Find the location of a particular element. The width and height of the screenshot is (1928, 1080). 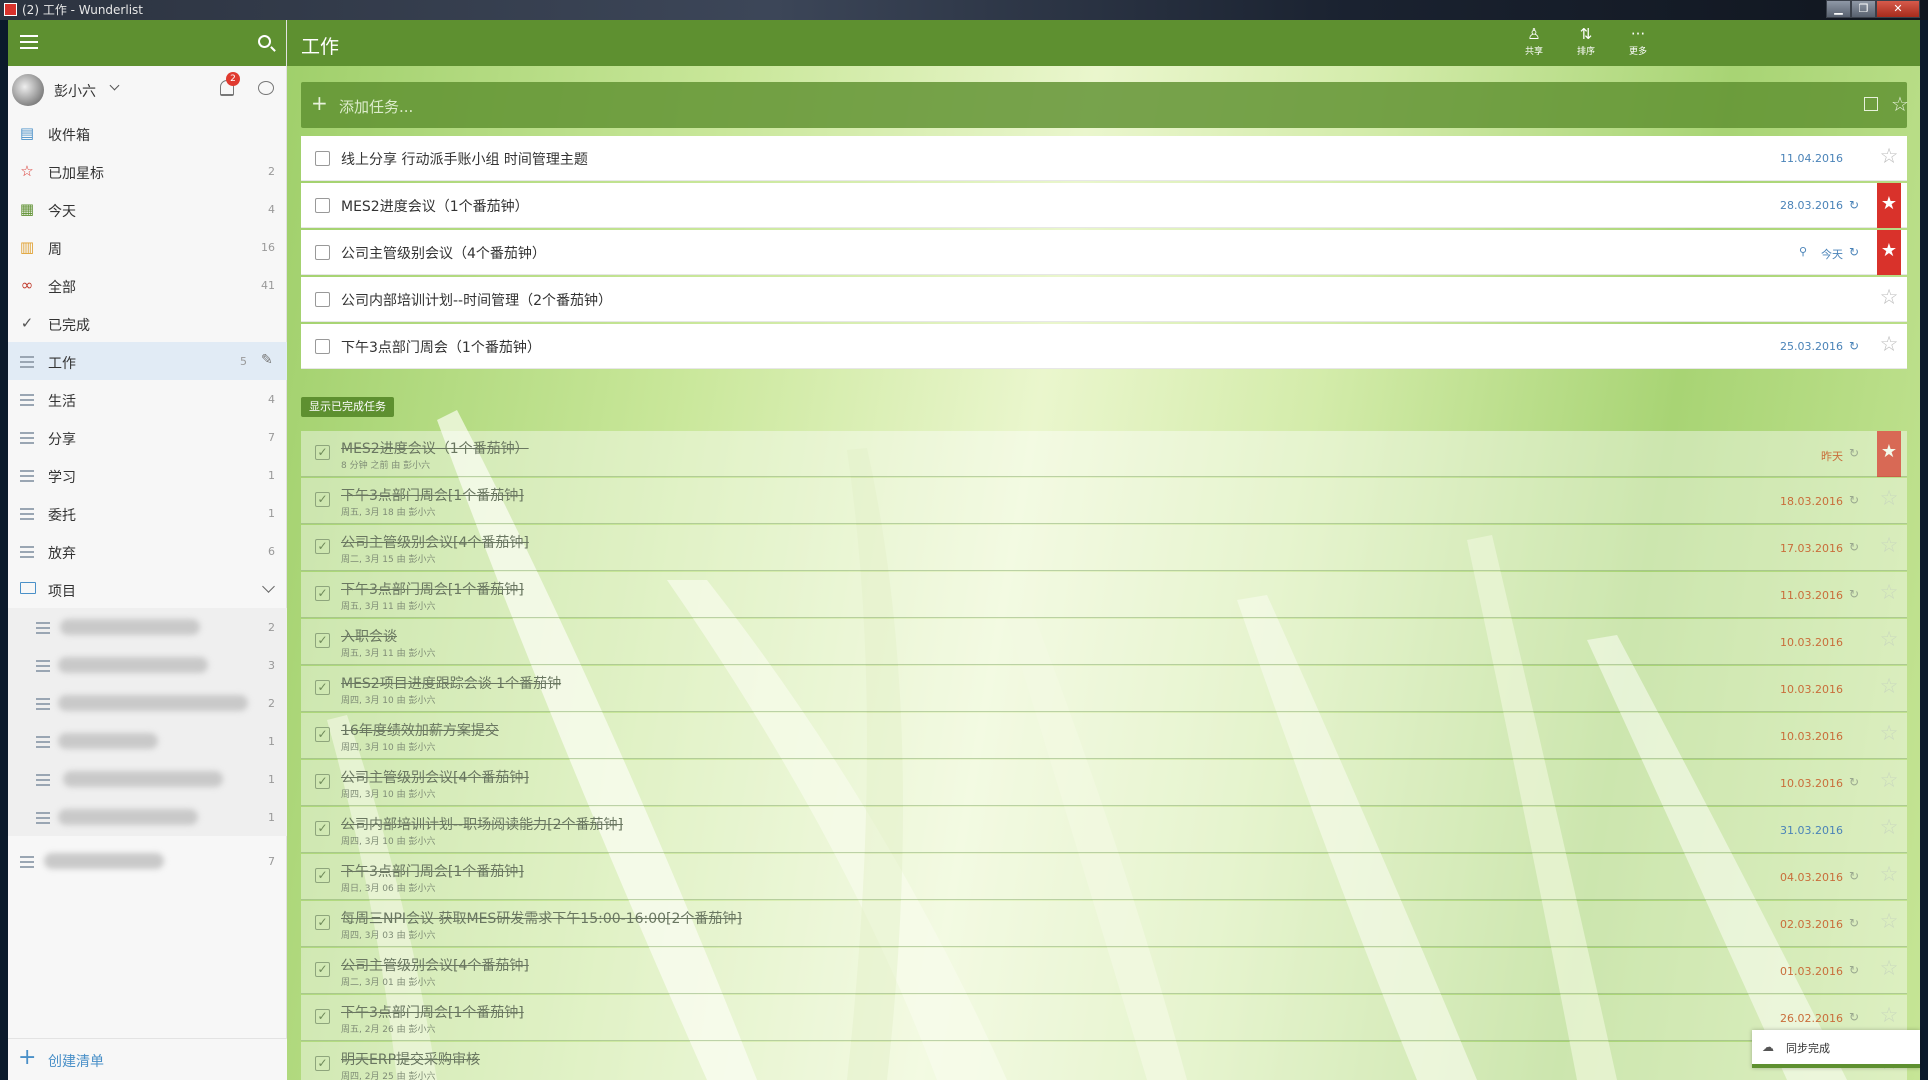

sidebar-list-item: 分享 7 is located at coordinates (147, 437).